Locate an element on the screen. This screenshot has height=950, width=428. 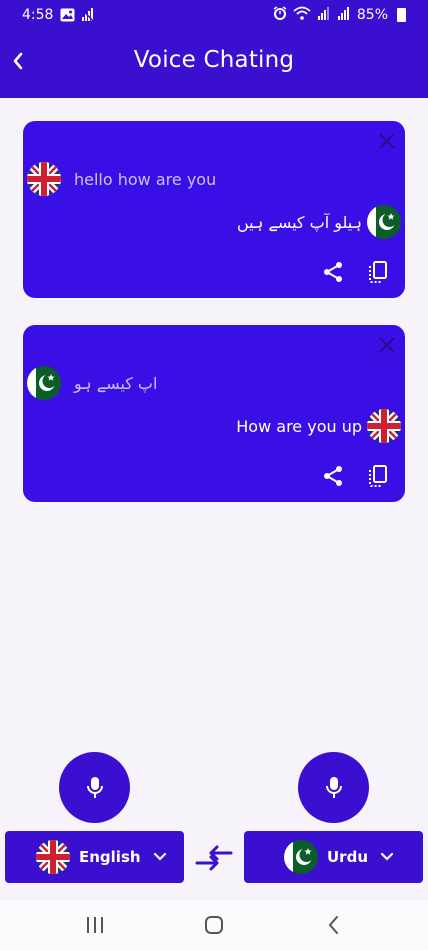
swap-languages-button is located at coordinates (214, 858).